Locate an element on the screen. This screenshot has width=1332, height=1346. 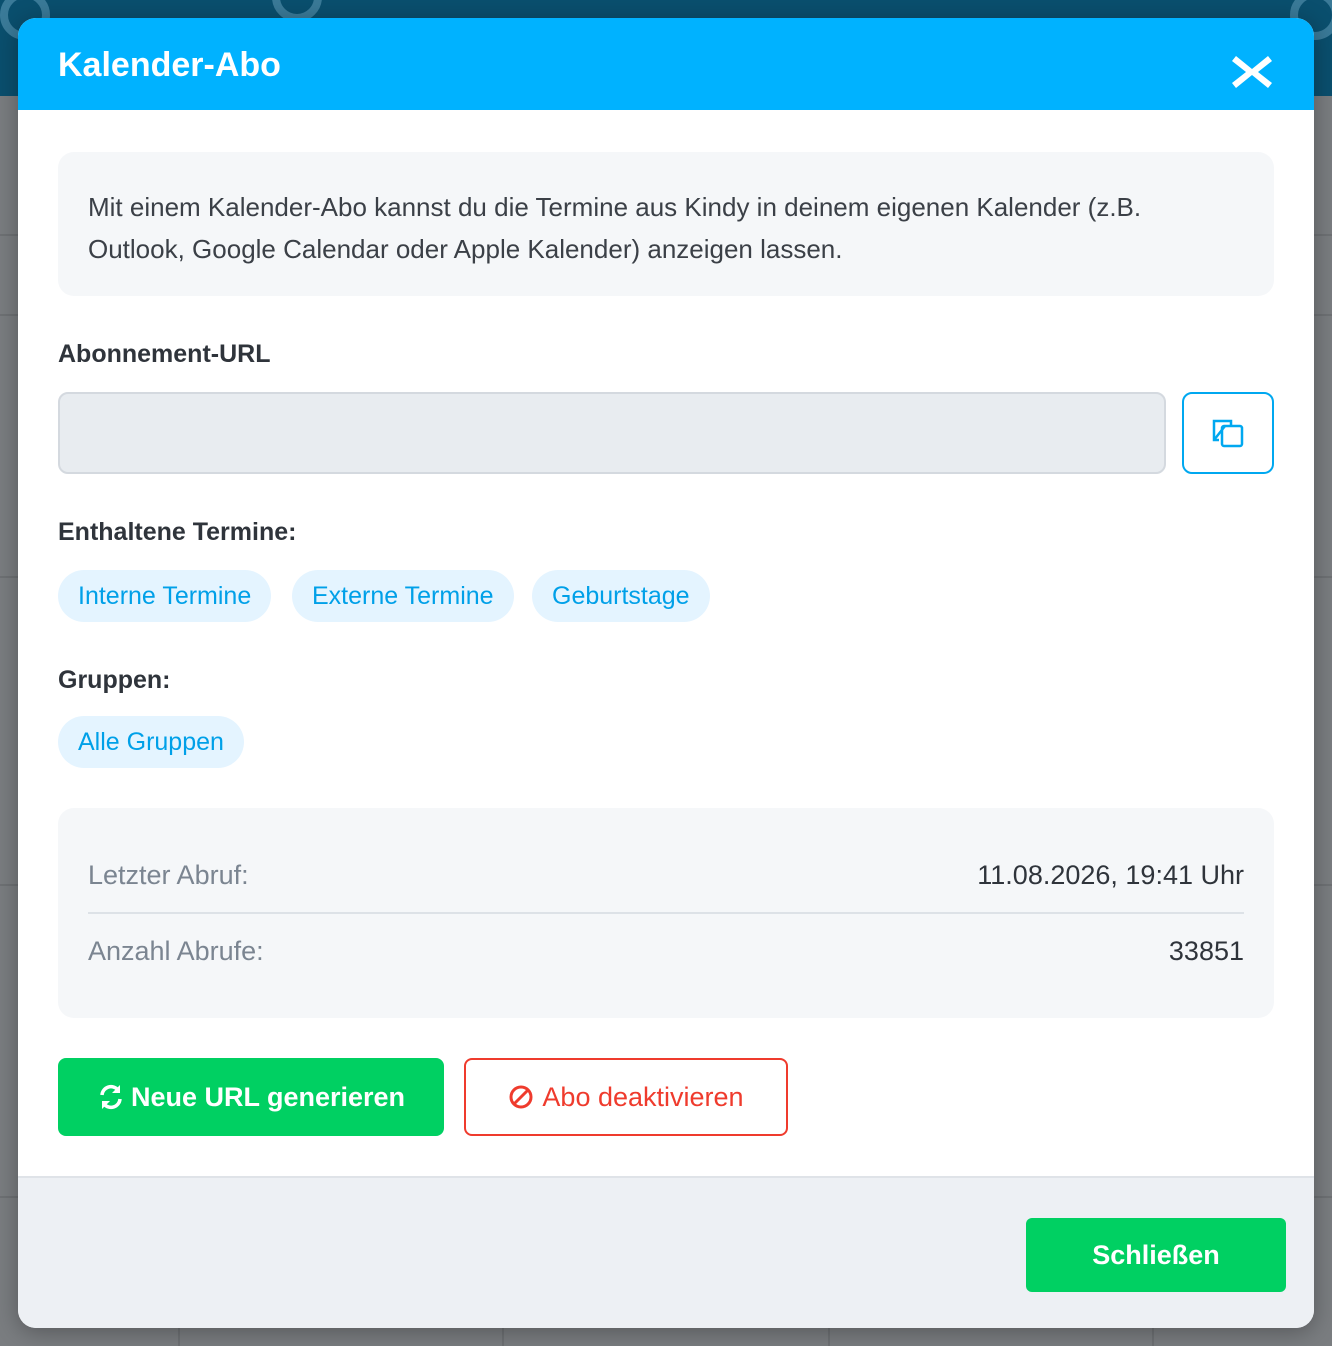
generate-label: Neue URL generieren is located at coordinates (268, 1096).